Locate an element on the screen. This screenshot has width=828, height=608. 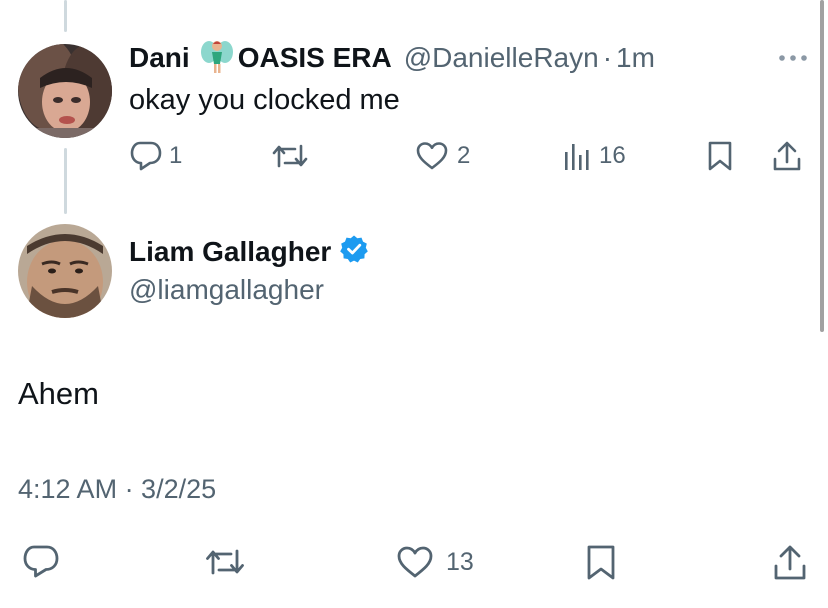
share-button is located at coordinates (787, 156).